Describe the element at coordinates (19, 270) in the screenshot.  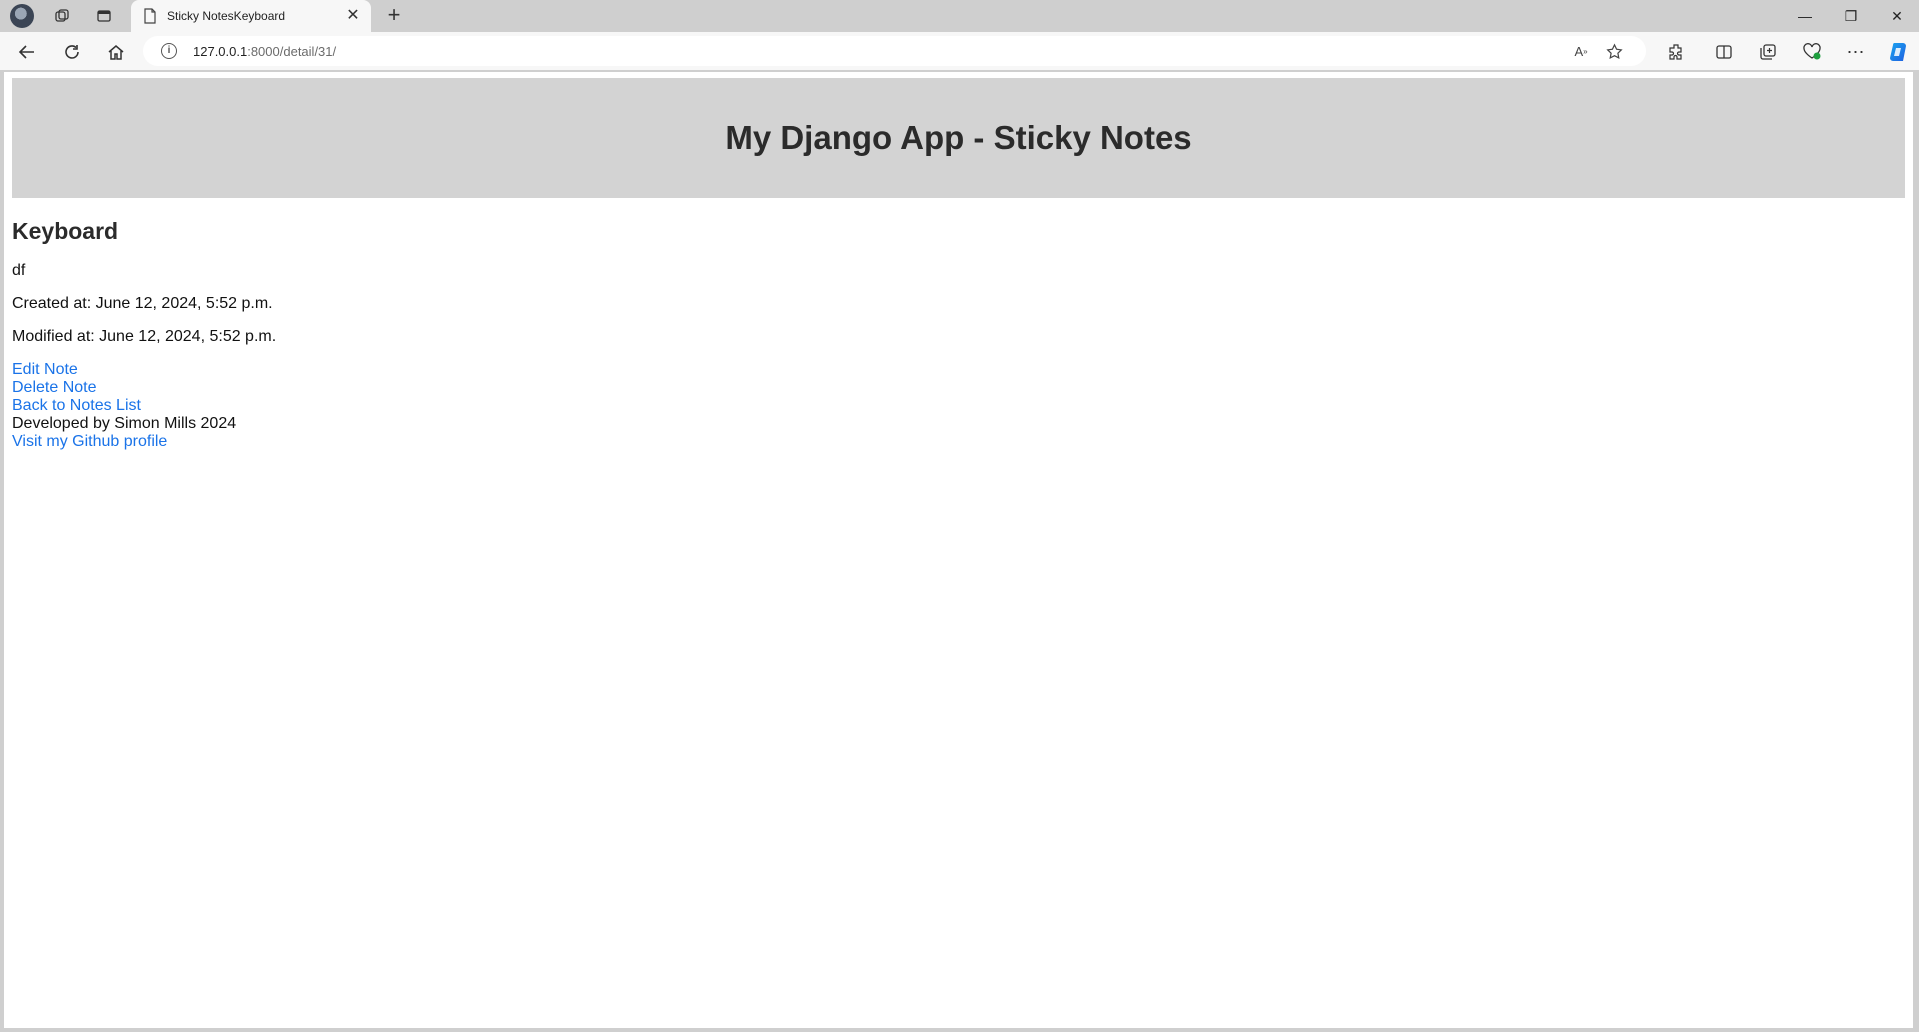
I see `note-content: df` at that location.